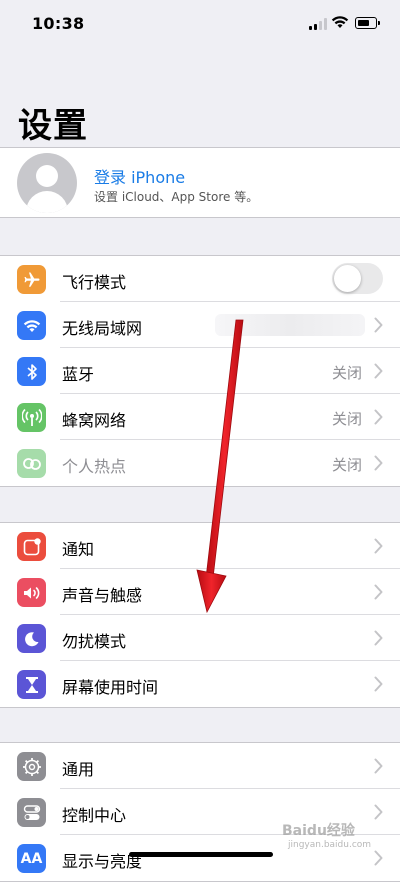  I want to click on row-sounds-haptics: 声音与触感, so click(200, 592).